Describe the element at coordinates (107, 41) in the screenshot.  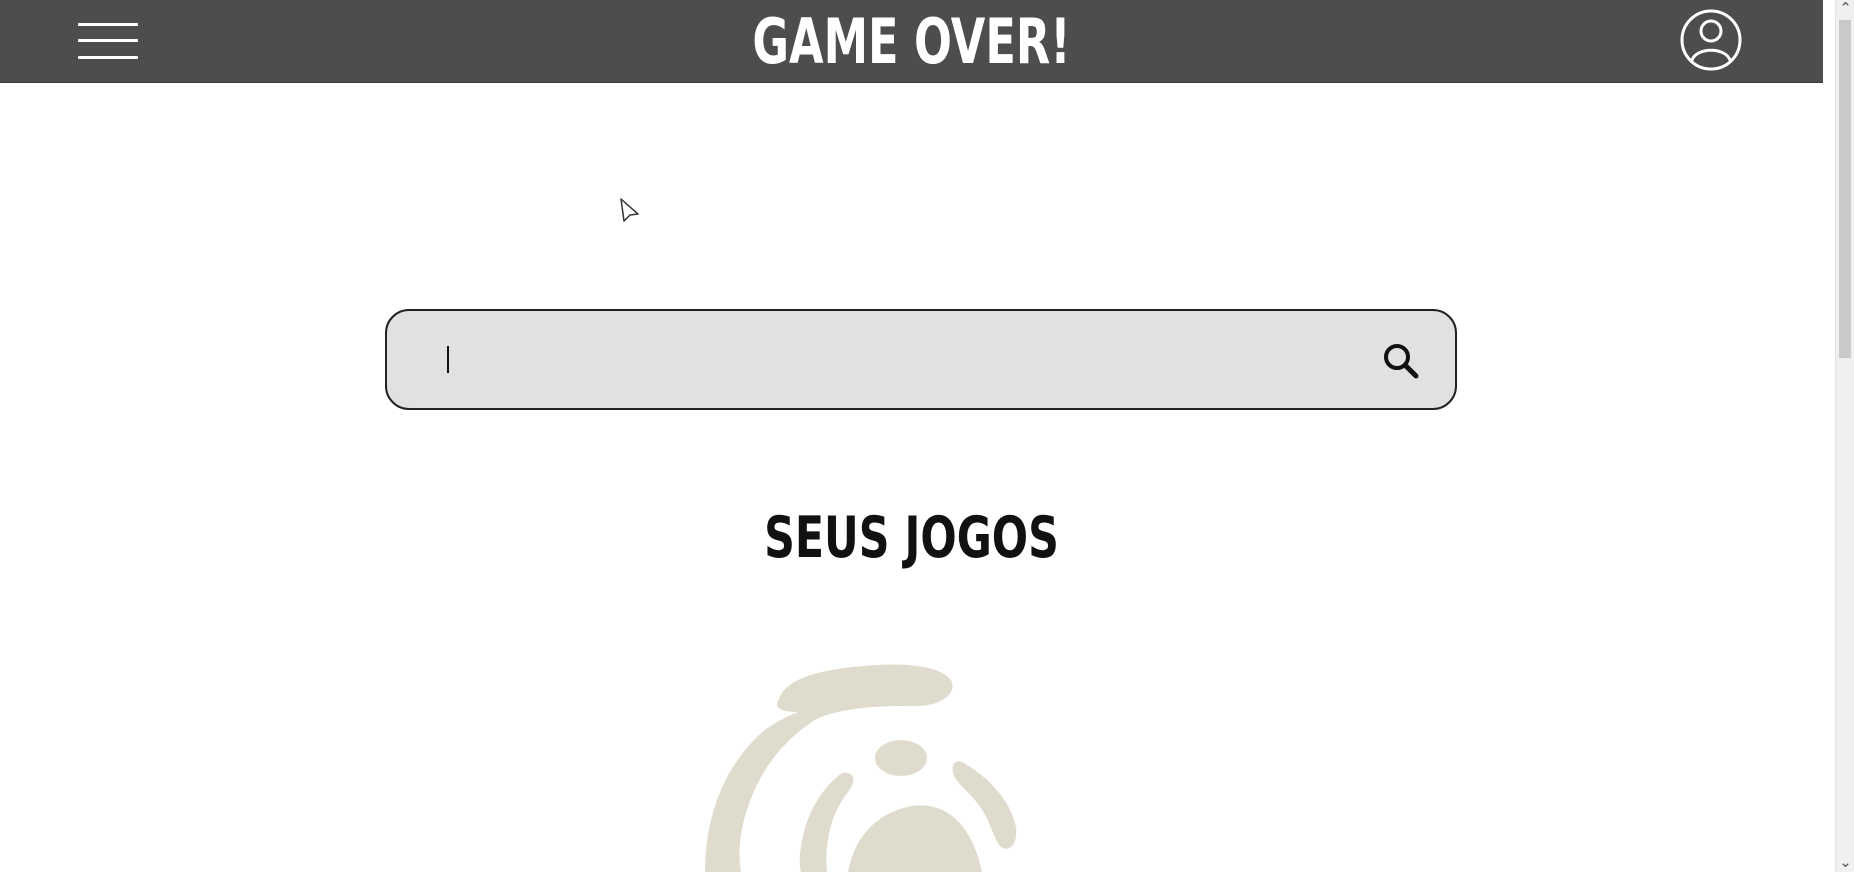
I see `hamburger-menu-button` at that location.